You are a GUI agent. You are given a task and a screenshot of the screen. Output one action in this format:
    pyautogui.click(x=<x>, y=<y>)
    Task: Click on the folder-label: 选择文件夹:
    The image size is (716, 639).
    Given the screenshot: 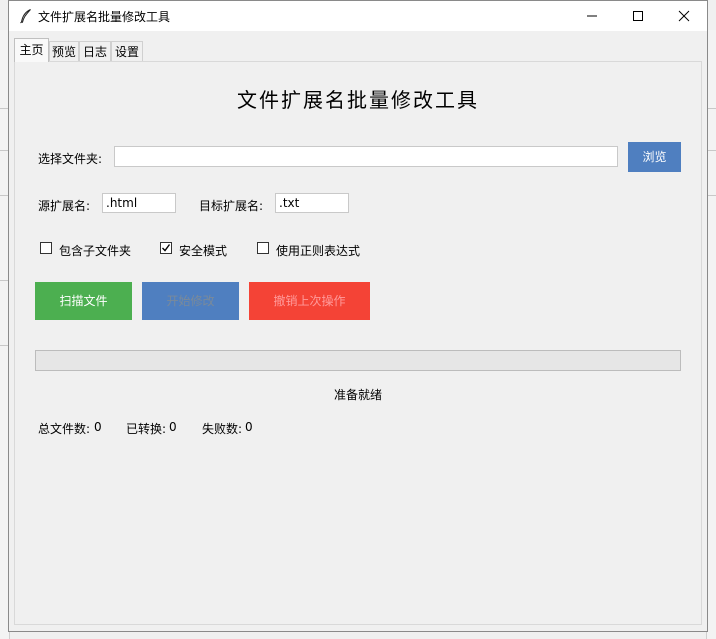 What is the action you would take?
    pyautogui.click(x=70, y=159)
    